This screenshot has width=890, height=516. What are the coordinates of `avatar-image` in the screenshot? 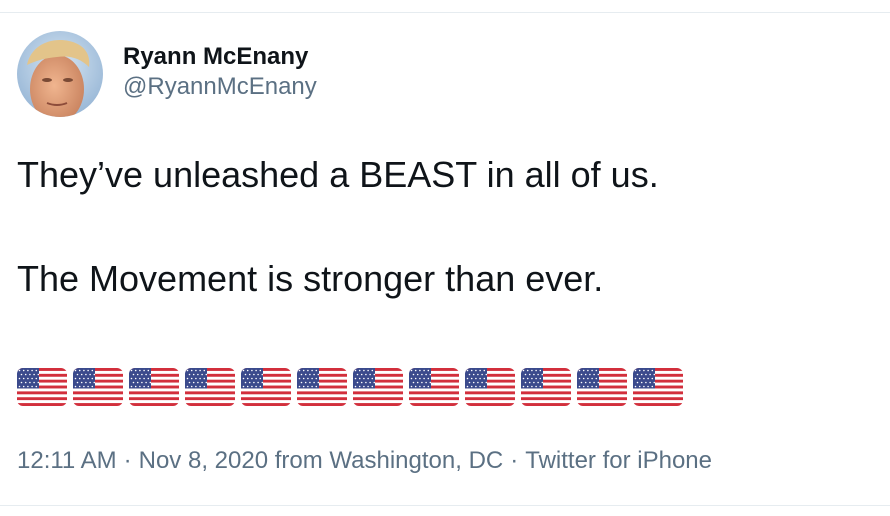 It's located at (60, 74).